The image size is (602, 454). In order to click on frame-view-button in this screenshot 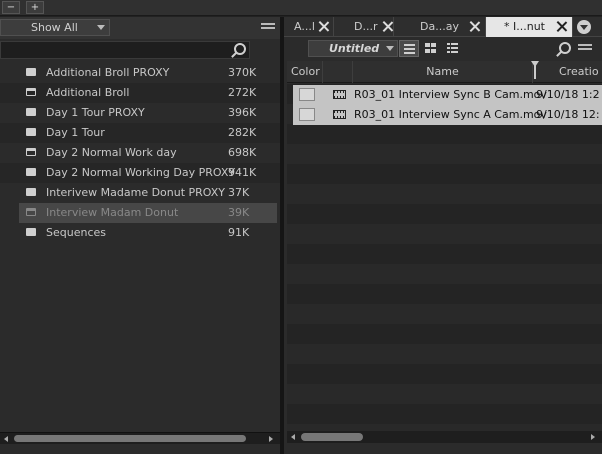, I will do `click(431, 48)`.